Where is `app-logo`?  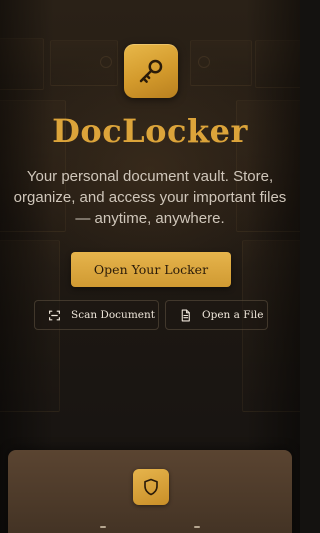 app-logo is located at coordinates (151, 71).